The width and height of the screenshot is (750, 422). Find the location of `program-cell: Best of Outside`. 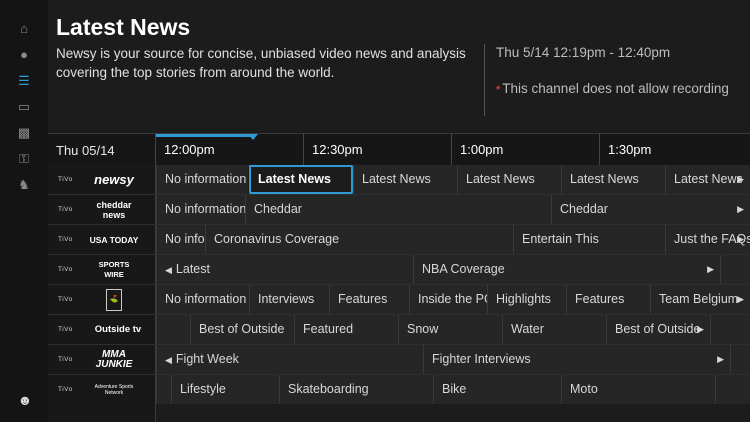

program-cell: Best of Outside is located at coordinates (242, 329).